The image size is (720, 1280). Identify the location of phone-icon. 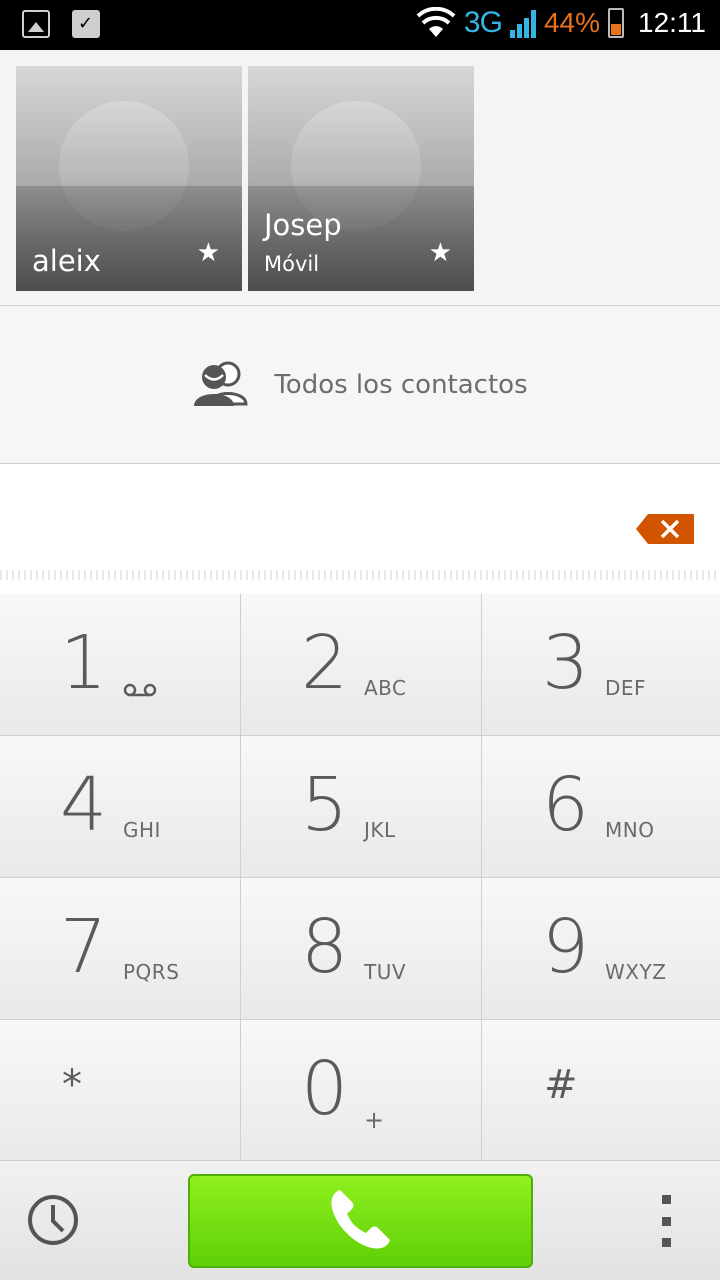
(361, 1221).